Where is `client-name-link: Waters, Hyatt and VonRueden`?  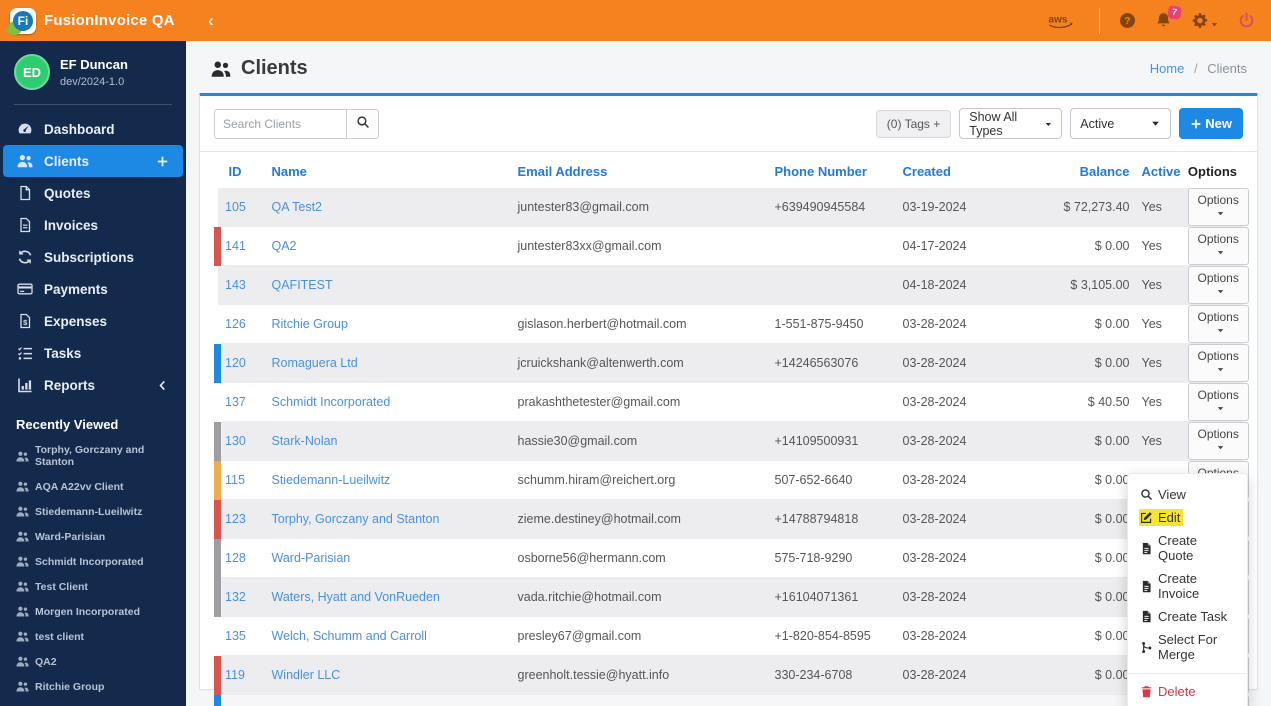
client-name-link: Waters, Hyatt and VonRueden is located at coordinates (388, 597).